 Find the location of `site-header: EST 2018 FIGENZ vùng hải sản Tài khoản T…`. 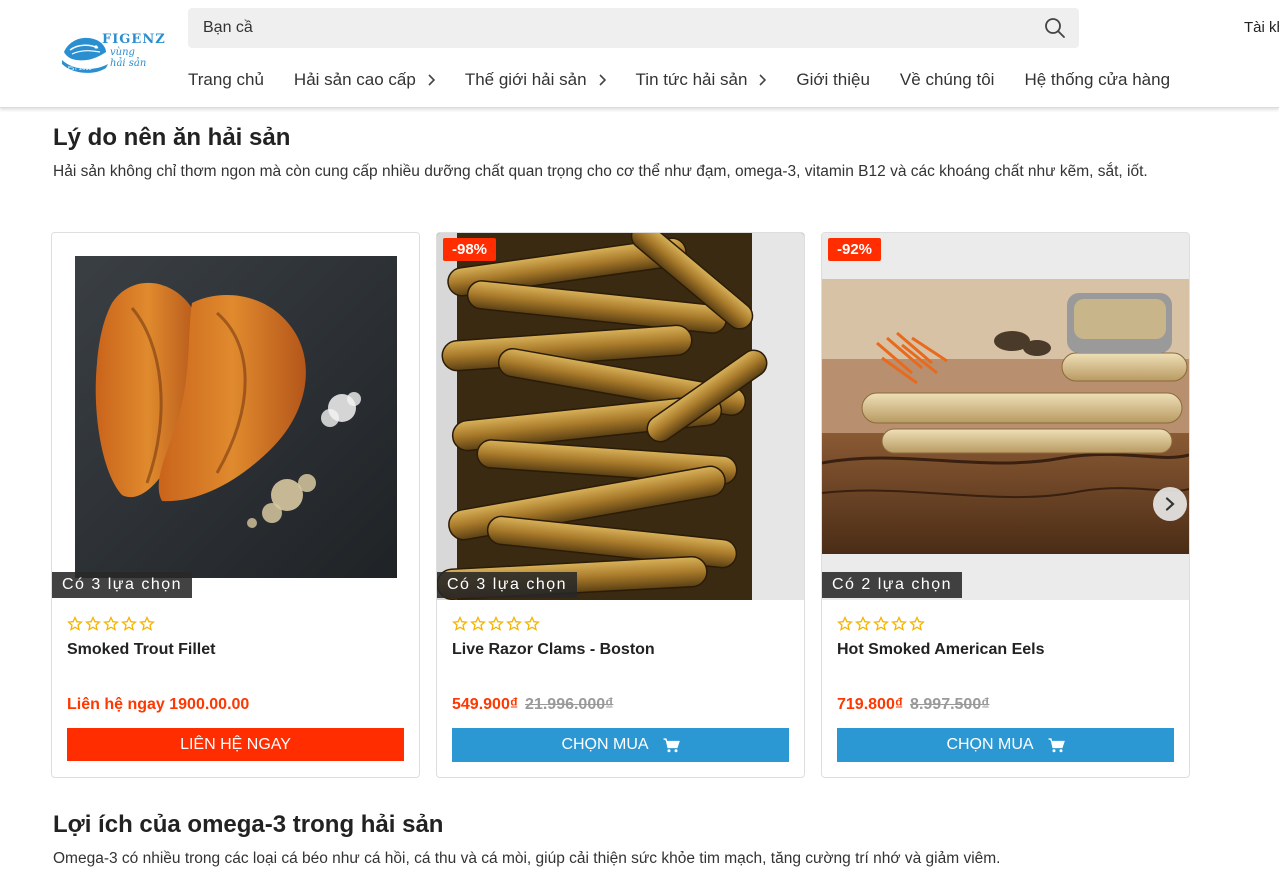

site-header: EST 2018 FIGENZ vùng hải sản Tài khoản T… is located at coordinates (639, 54).